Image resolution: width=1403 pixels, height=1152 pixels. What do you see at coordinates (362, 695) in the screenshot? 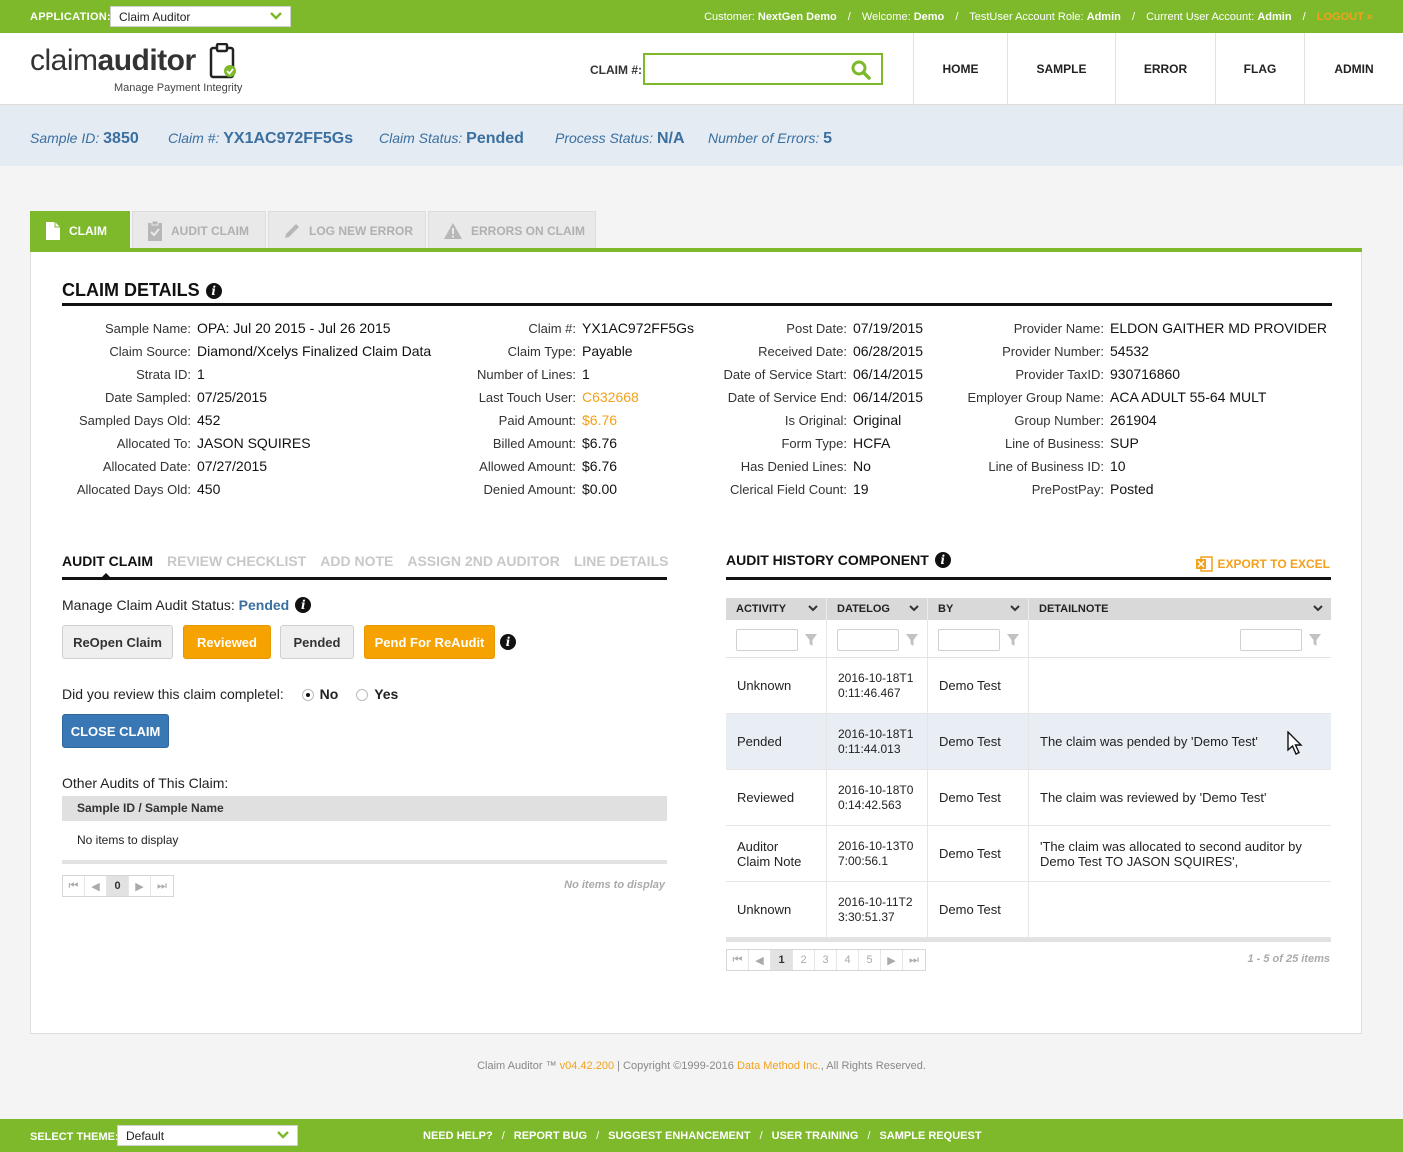
I see `radio-yes` at bounding box center [362, 695].